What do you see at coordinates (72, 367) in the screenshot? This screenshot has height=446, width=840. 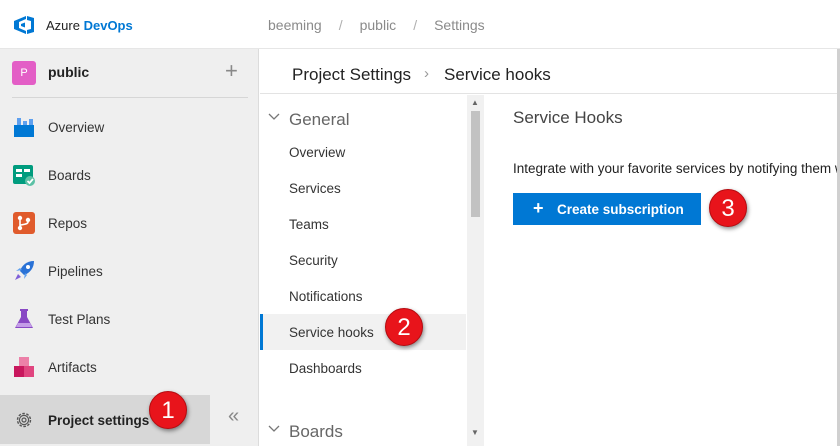 I see `nav-item-label: Artifacts` at bounding box center [72, 367].